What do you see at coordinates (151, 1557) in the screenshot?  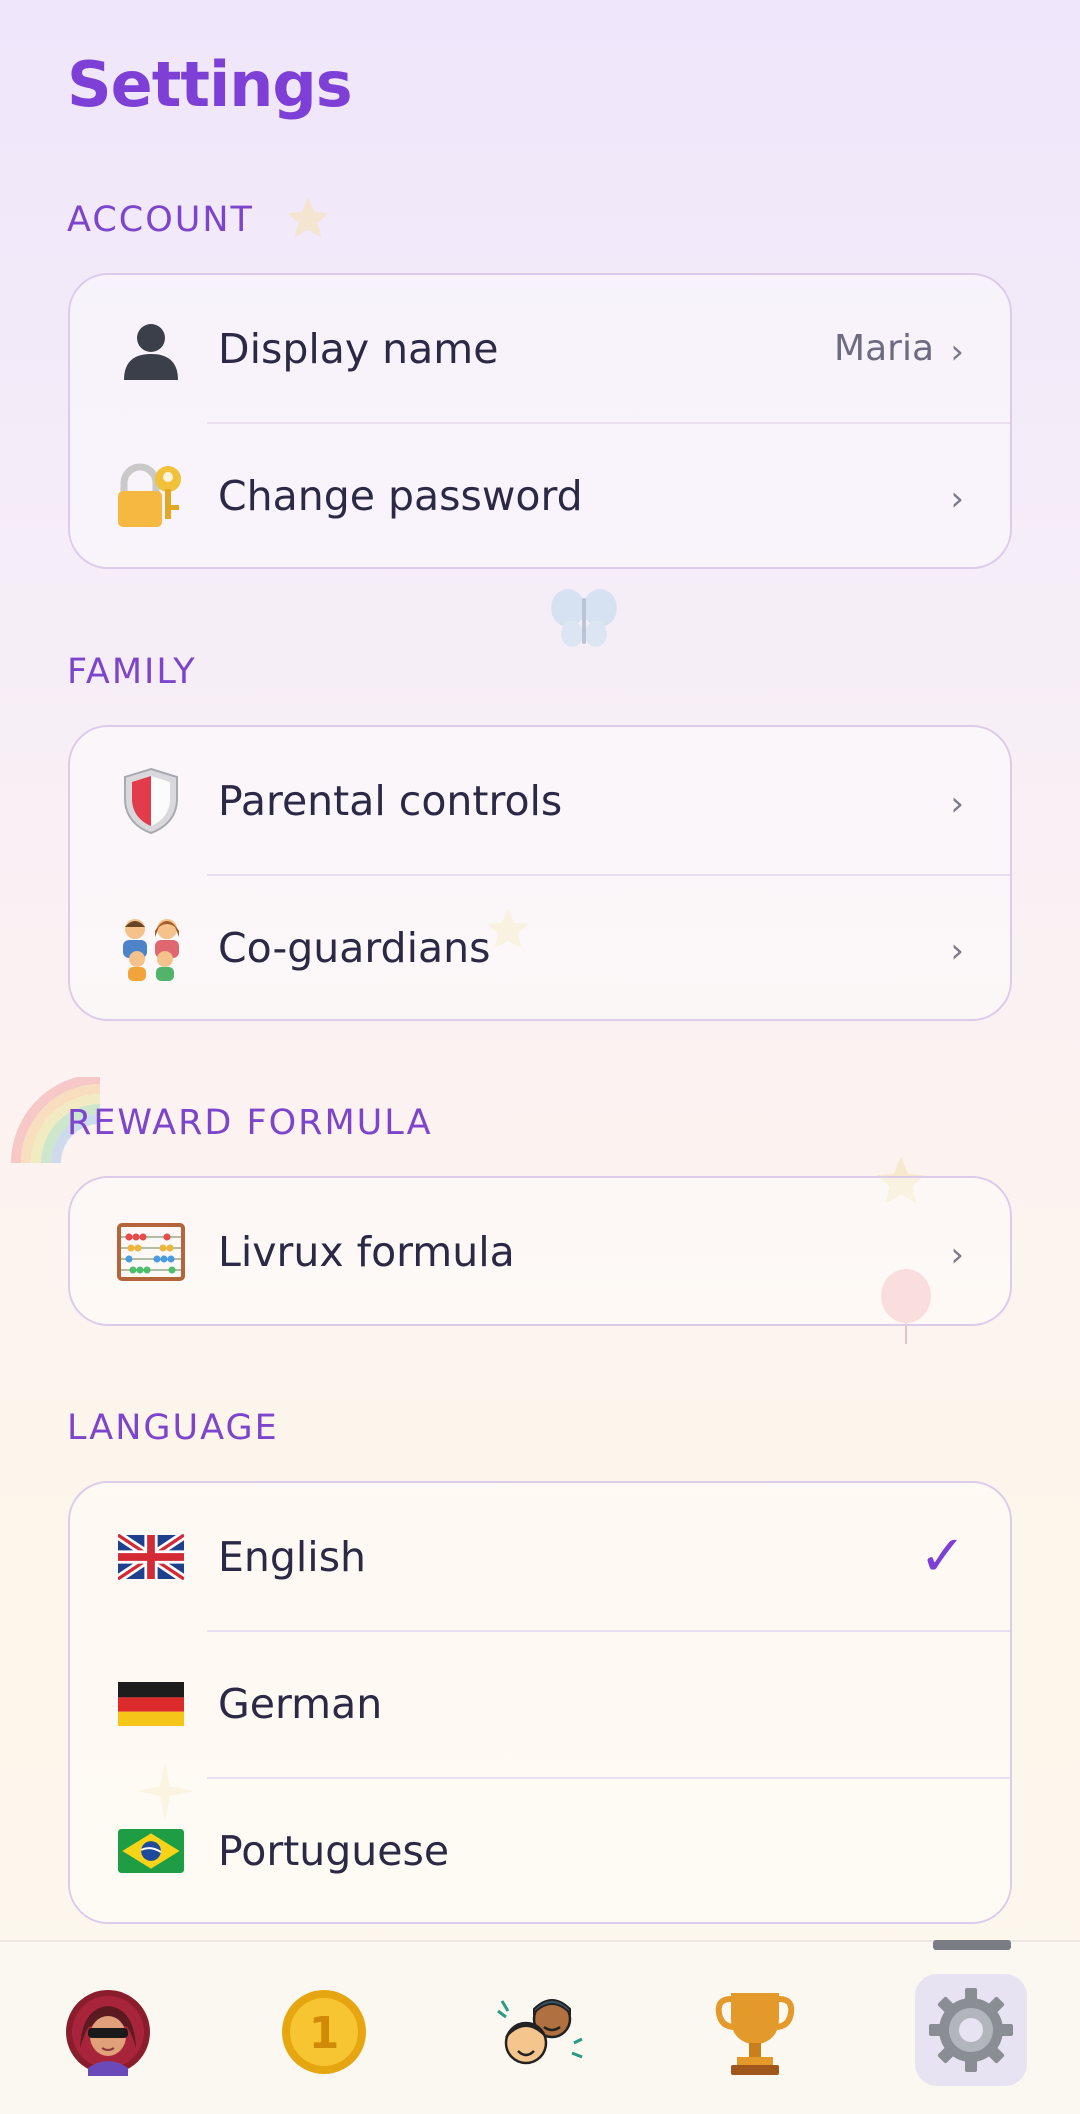 I see `uk-flag-icon` at bounding box center [151, 1557].